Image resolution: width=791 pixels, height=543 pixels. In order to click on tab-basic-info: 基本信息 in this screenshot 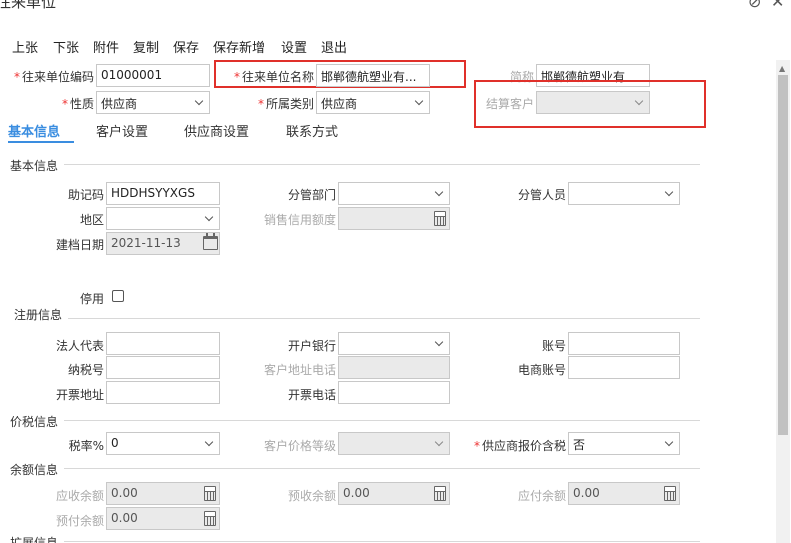, I will do `click(34, 130)`.